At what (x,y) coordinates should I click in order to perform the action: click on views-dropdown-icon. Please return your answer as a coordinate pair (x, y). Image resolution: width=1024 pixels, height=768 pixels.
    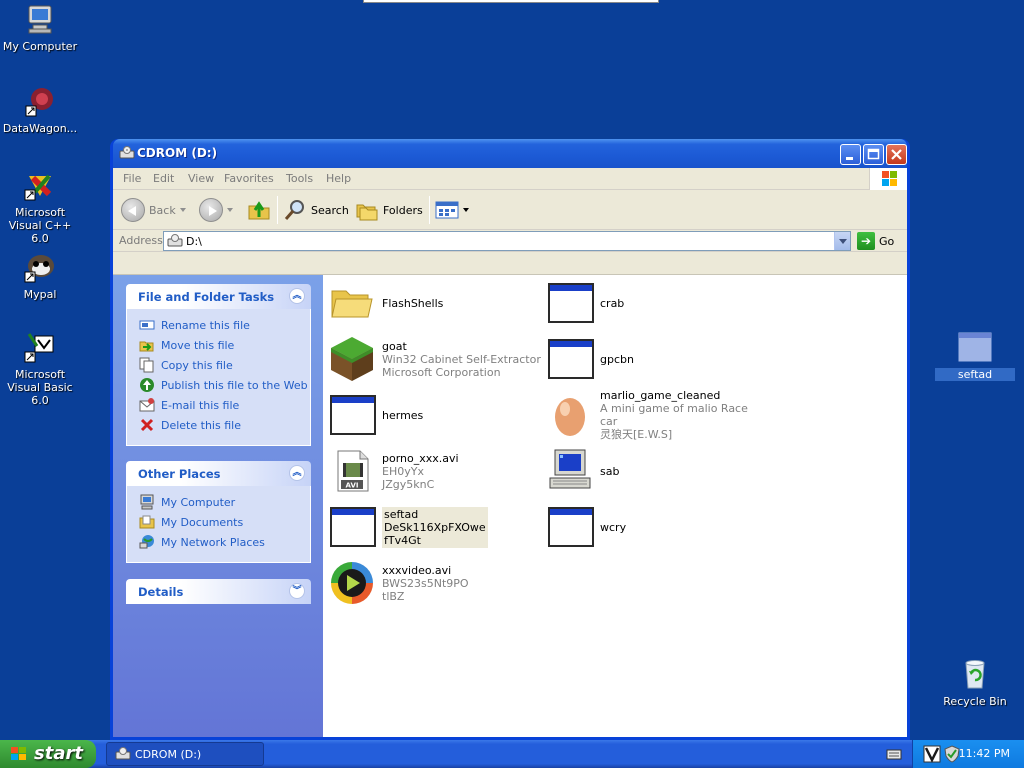
    Looking at the image, I should click on (466, 210).